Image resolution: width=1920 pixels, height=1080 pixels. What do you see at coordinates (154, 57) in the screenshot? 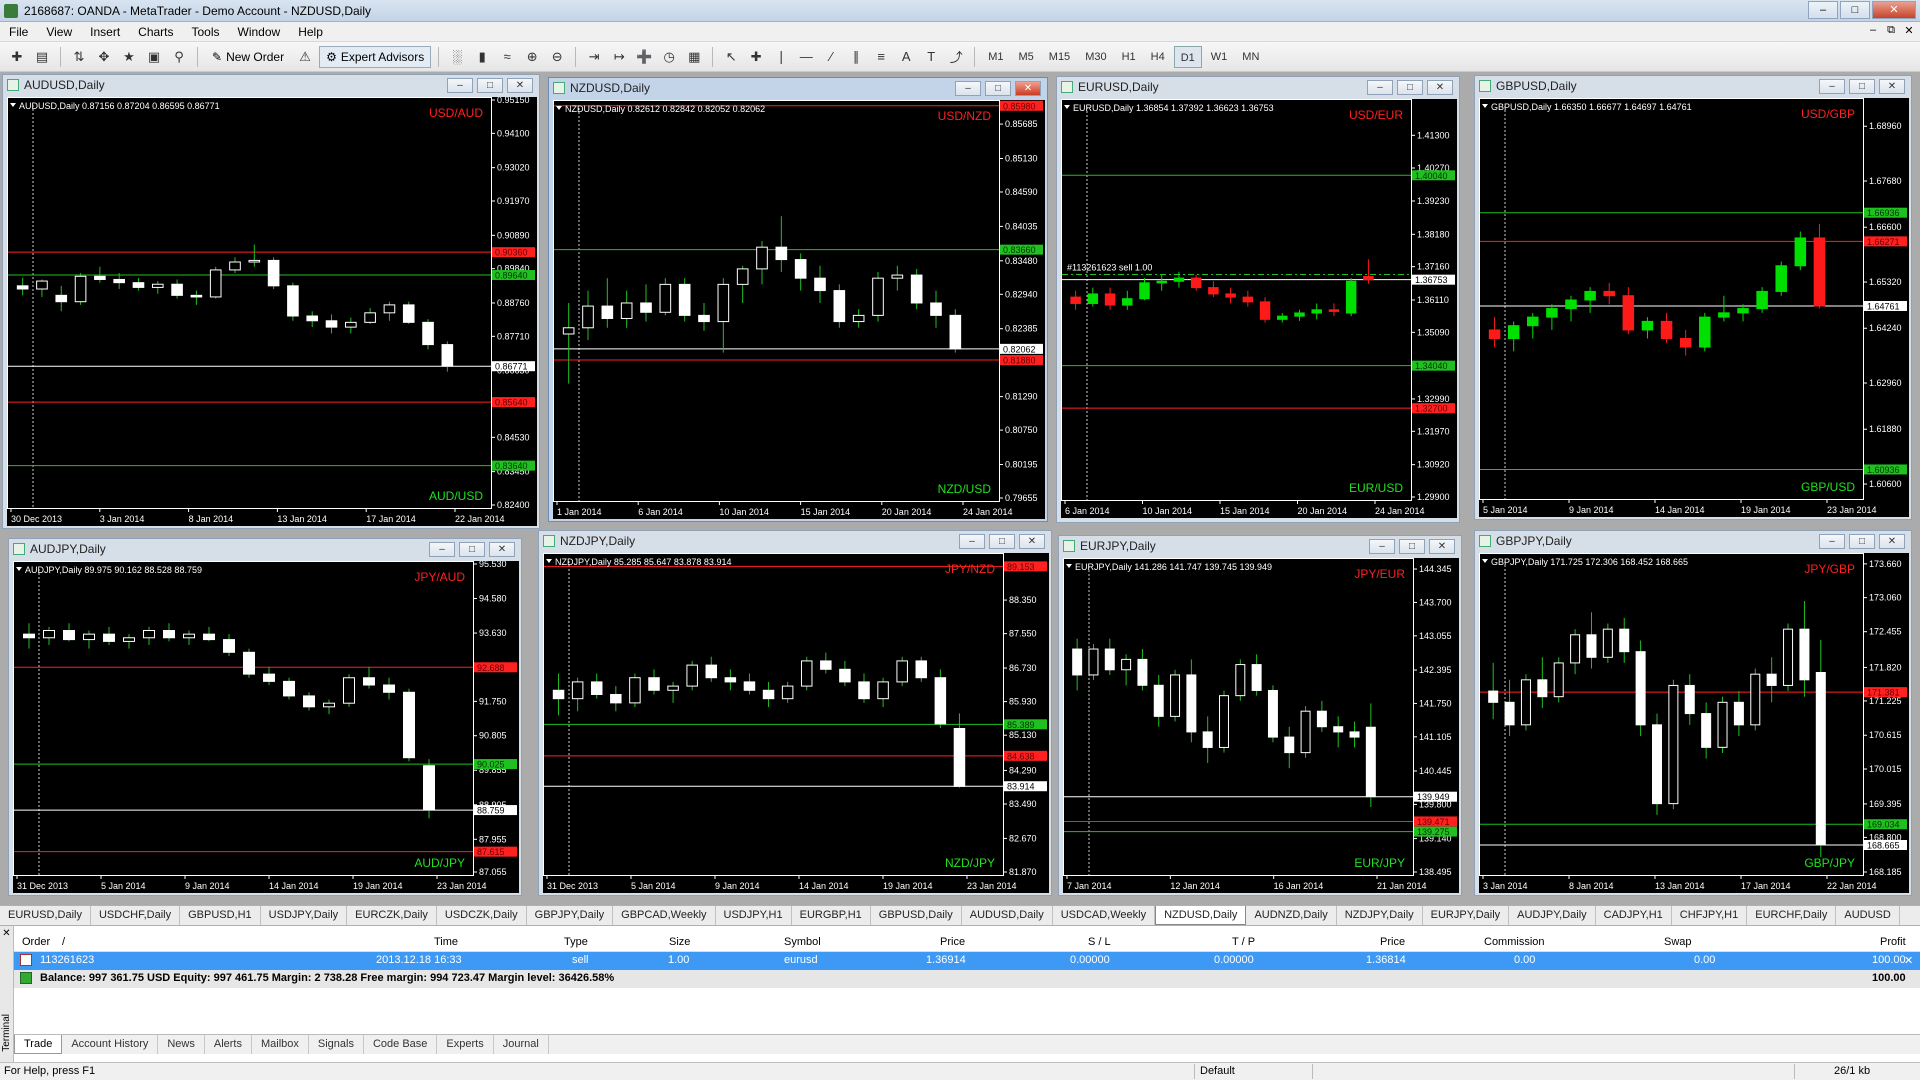
I see `terminal-icon: ▣` at bounding box center [154, 57].